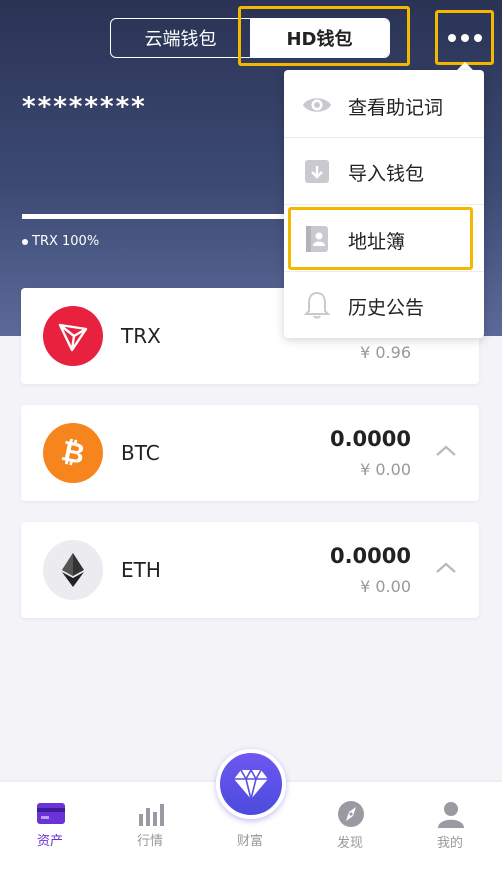 Image resolution: width=502 pixels, height=869 pixels. I want to click on tab-market: 行情, so click(150, 825).